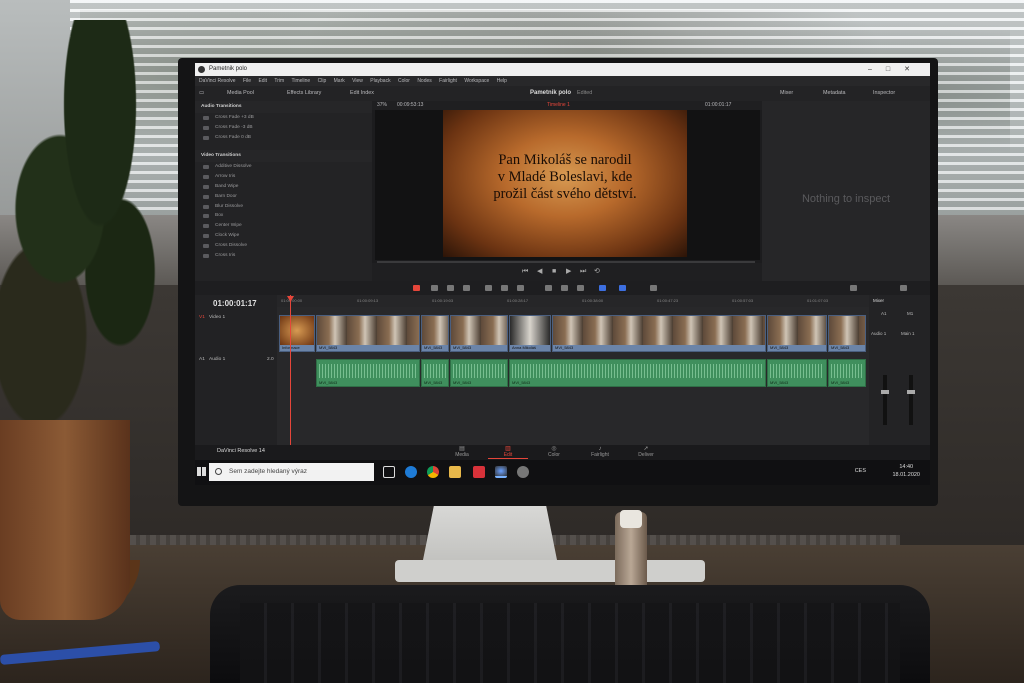 The height and width of the screenshot is (683, 1024). Describe the element at coordinates (508, 452) in the screenshot. I see `page-edit: ▥ Edit` at that location.